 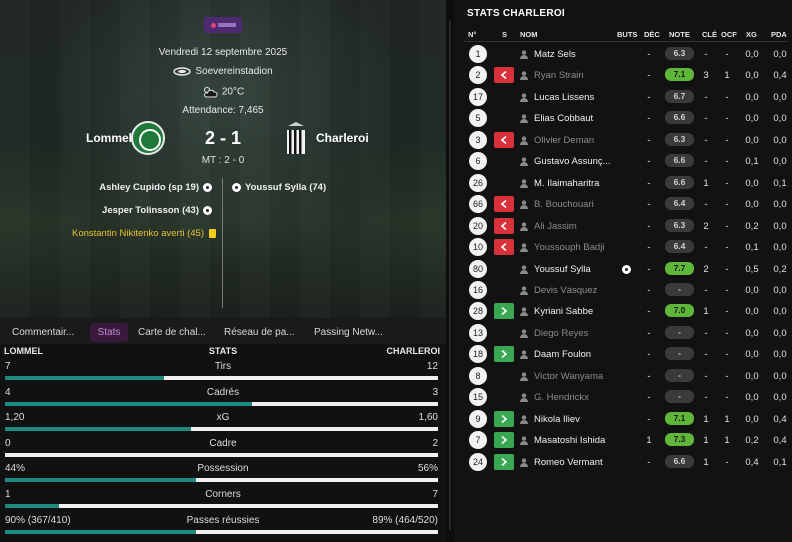 What do you see at coordinates (157, 187) in the screenshot?
I see `home-goal-event: Ashley Cupido (sp 19)` at bounding box center [157, 187].